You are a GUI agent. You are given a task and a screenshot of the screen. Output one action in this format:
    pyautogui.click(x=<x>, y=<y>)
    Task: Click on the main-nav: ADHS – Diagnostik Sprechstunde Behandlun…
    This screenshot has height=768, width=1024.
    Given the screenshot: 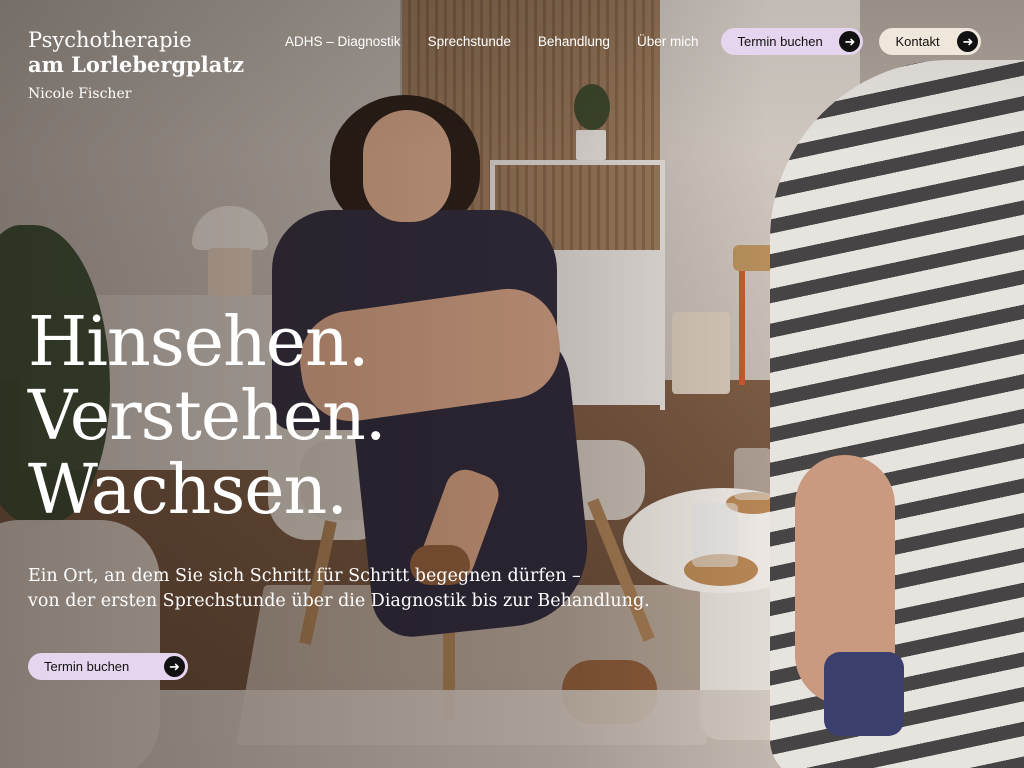 What is the action you would take?
    pyautogui.click(x=633, y=41)
    